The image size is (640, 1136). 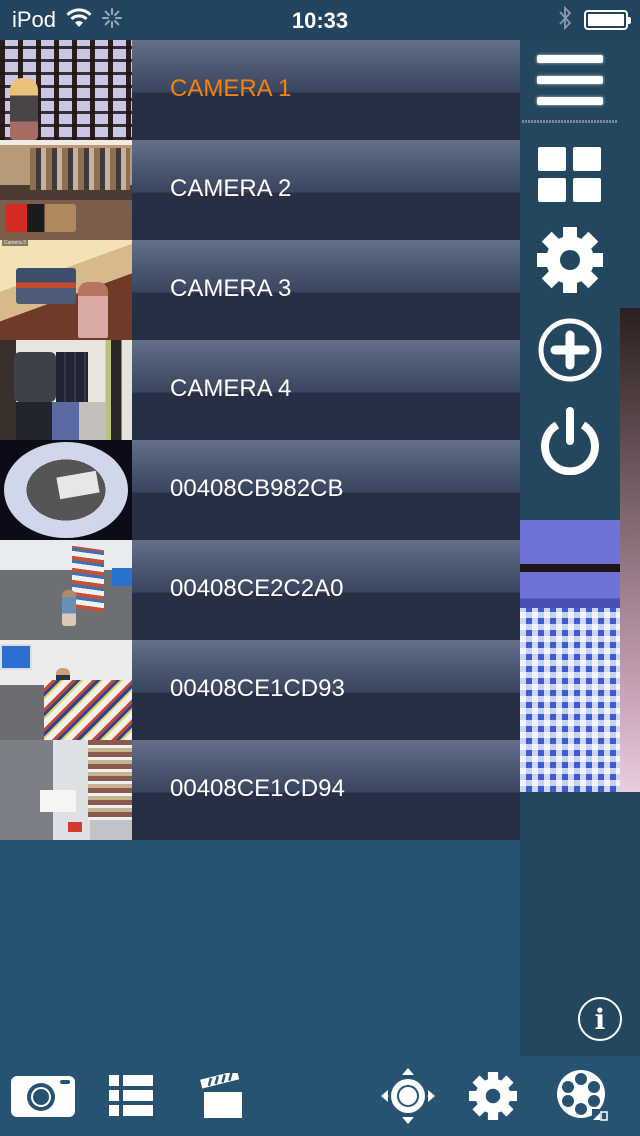 I want to click on bluetooth-icon, so click(x=565, y=20).